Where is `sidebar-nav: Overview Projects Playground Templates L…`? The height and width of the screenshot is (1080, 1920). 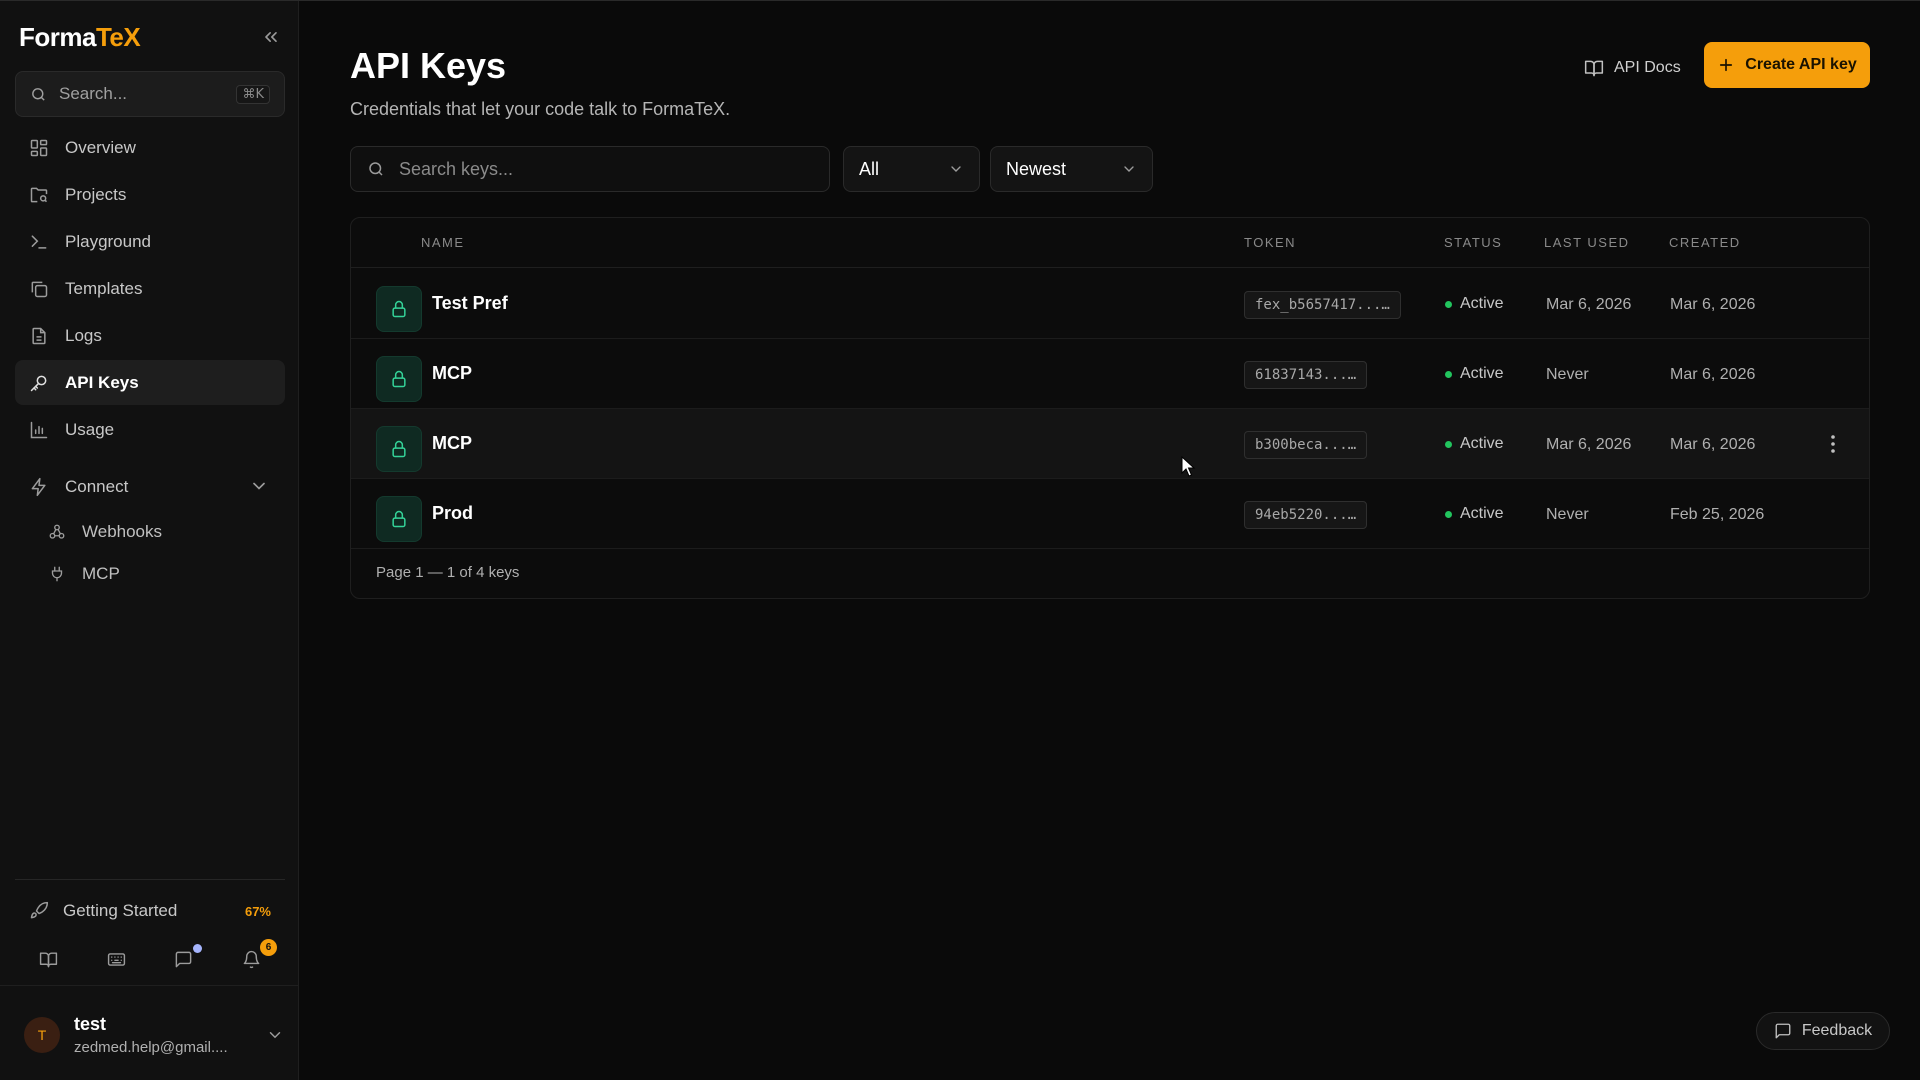
sidebar-nav: Overview Projects Playground Templates L… is located at coordinates (150, 360).